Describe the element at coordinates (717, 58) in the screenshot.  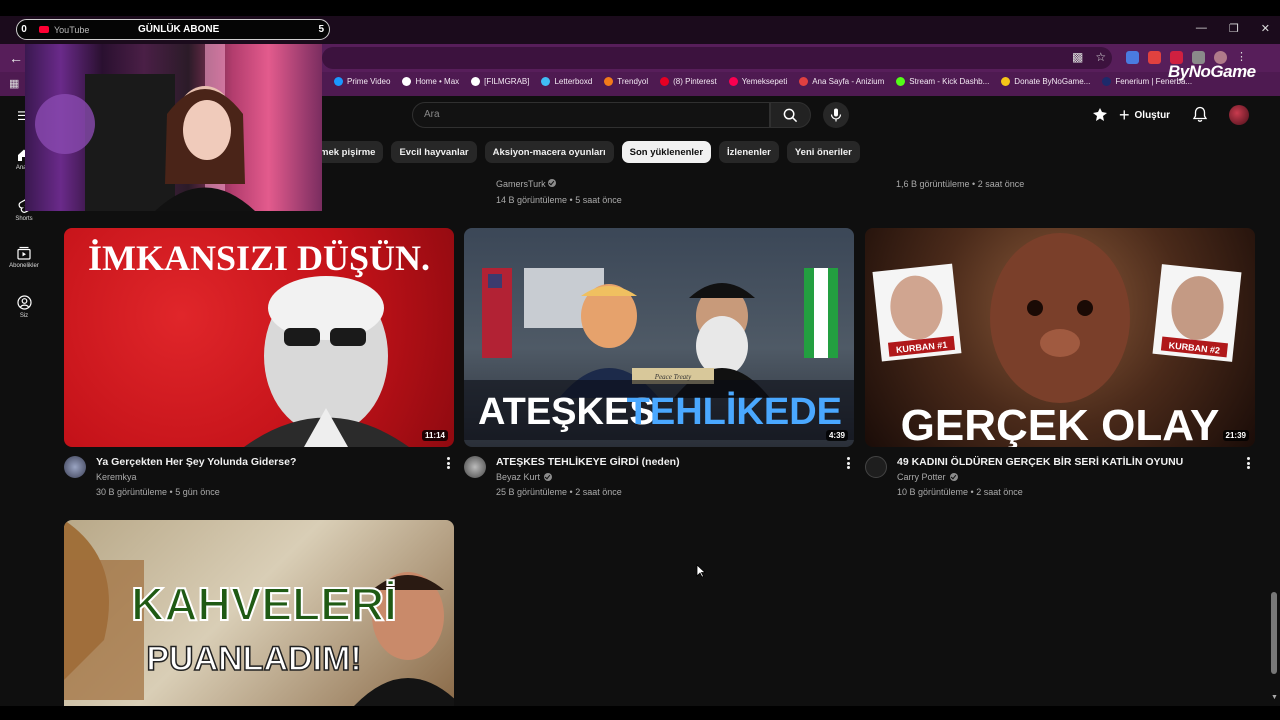
I see `url-field` at that location.